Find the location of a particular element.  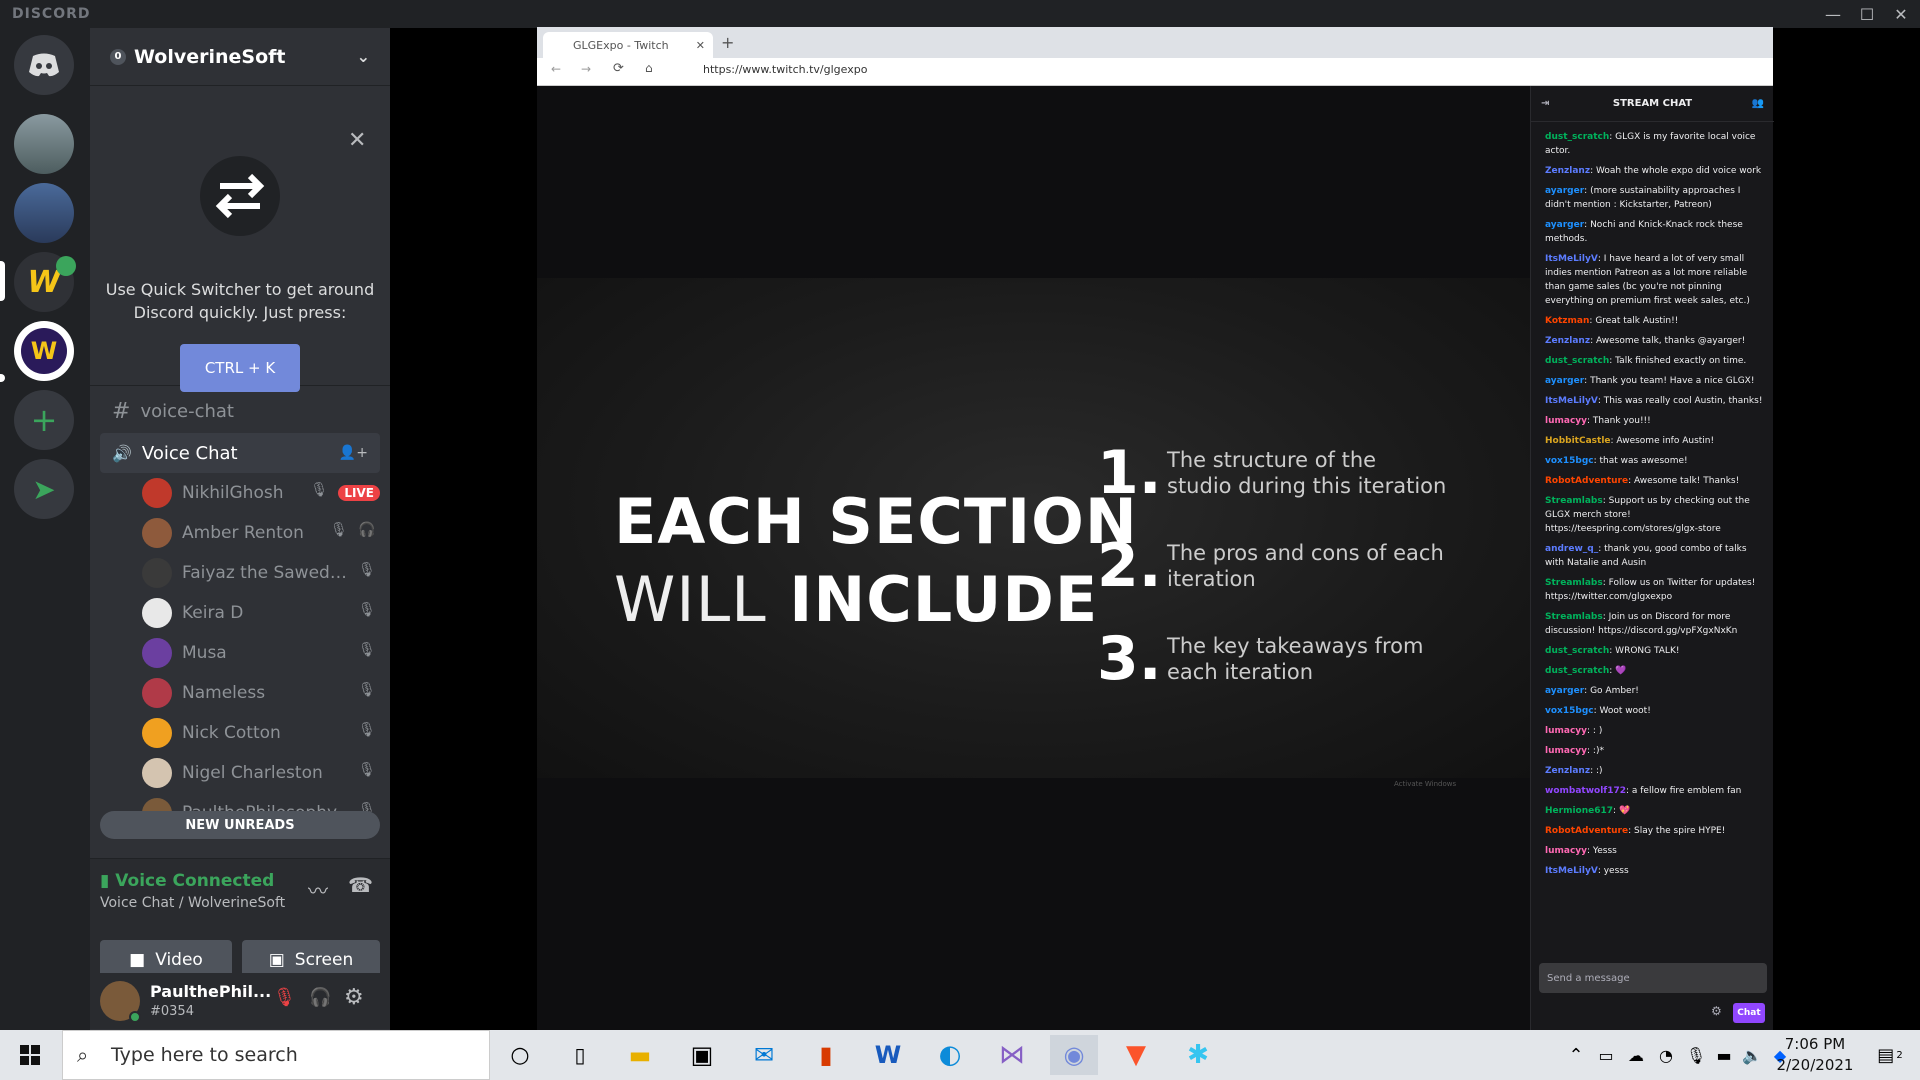

voice-channel-voice-chat: 🔊 Voice Chat 👤+ is located at coordinates (240, 453).